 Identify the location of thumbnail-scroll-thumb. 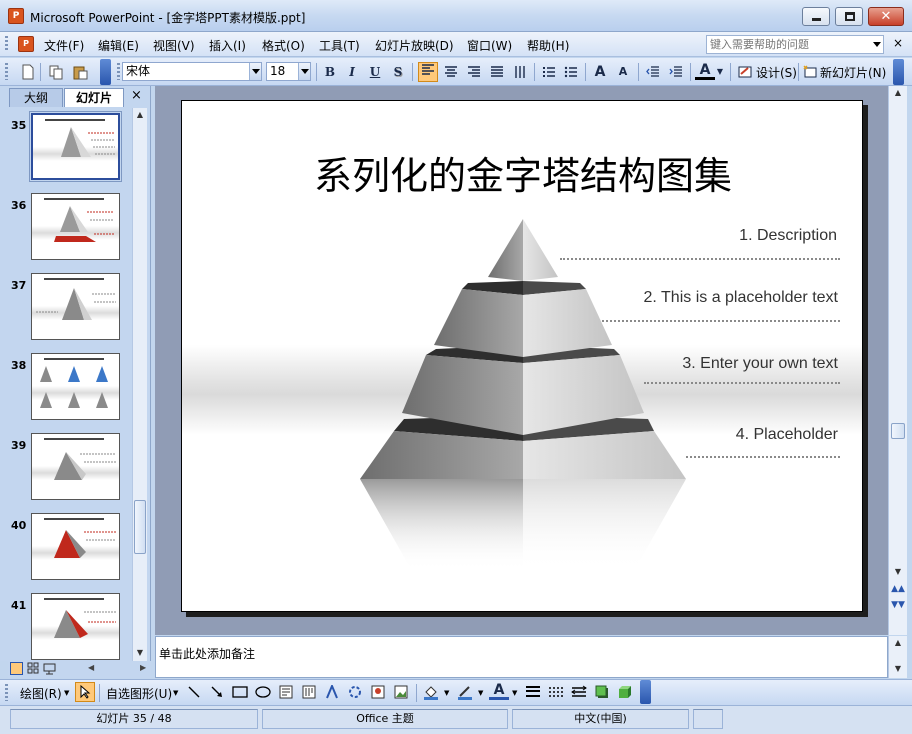
(140, 527).